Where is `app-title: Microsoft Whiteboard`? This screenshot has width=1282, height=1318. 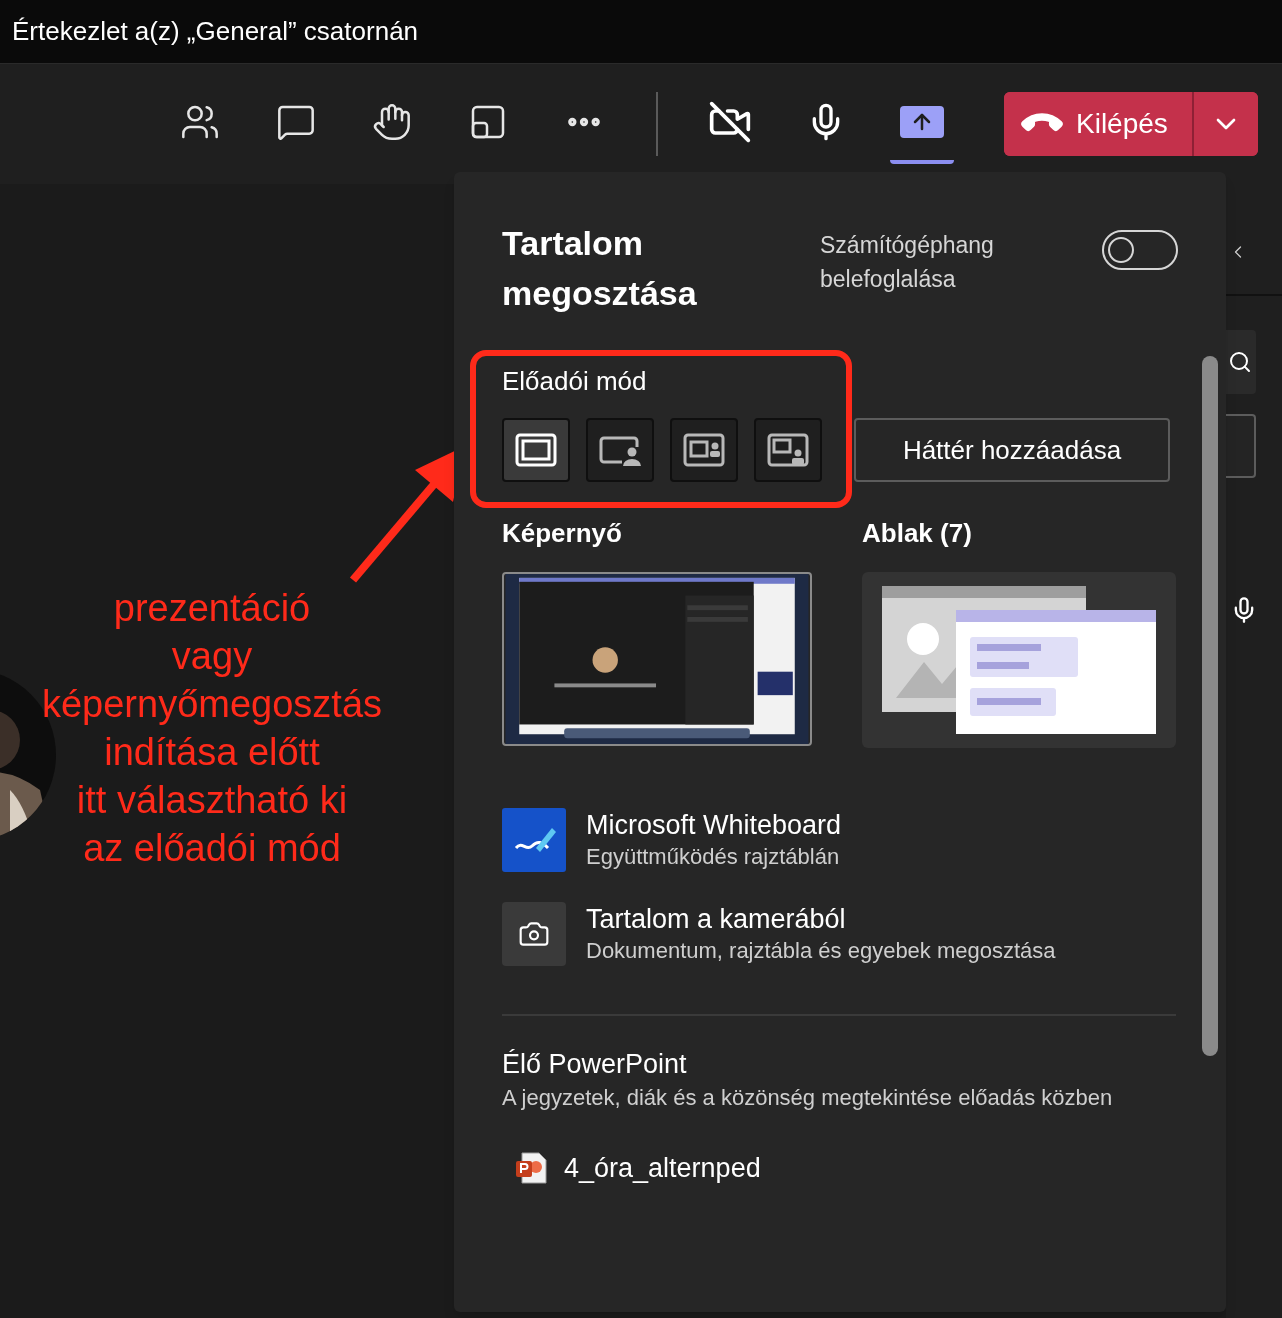
app-title: Microsoft Whiteboard is located at coordinates (714, 825).